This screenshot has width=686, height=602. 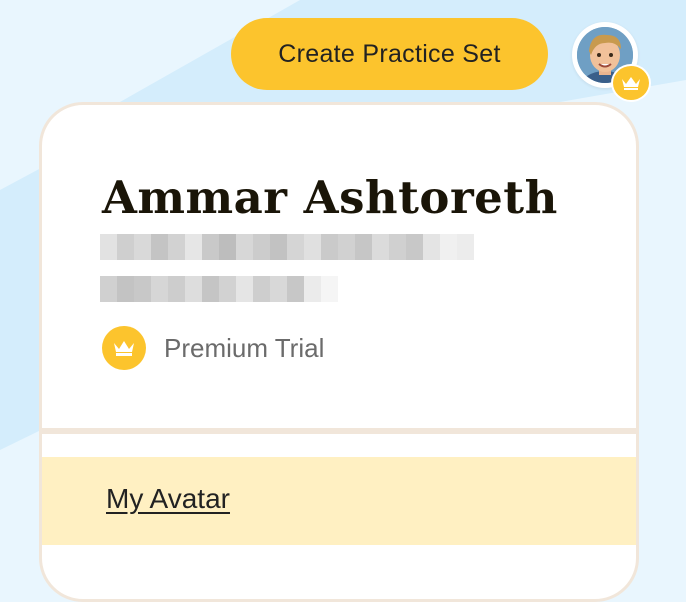 What do you see at coordinates (244, 347) in the screenshot?
I see `plan-label: Premium Trial` at bounding box center [244, 347].